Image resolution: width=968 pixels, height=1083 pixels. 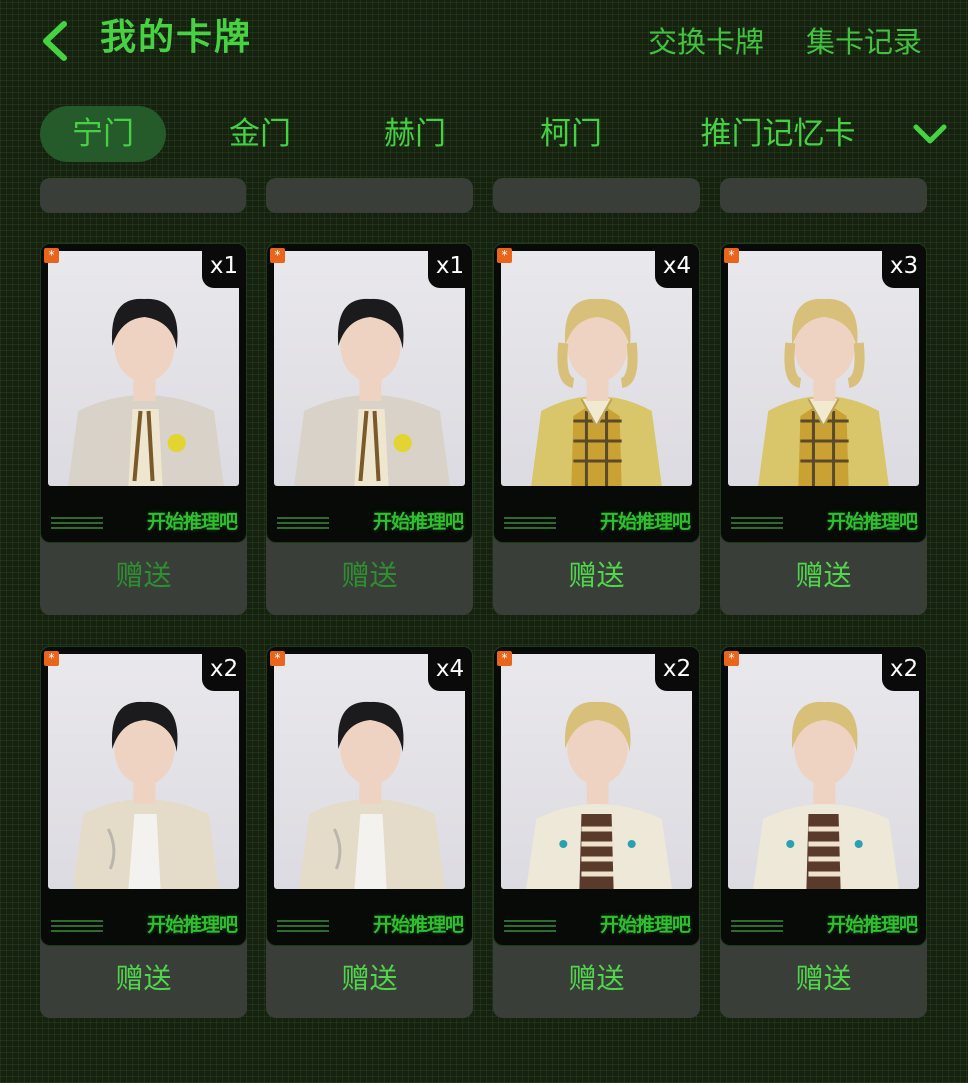 I want to click on tab-memory-cards: 推门记忆卡, so click(x=778, y=134).